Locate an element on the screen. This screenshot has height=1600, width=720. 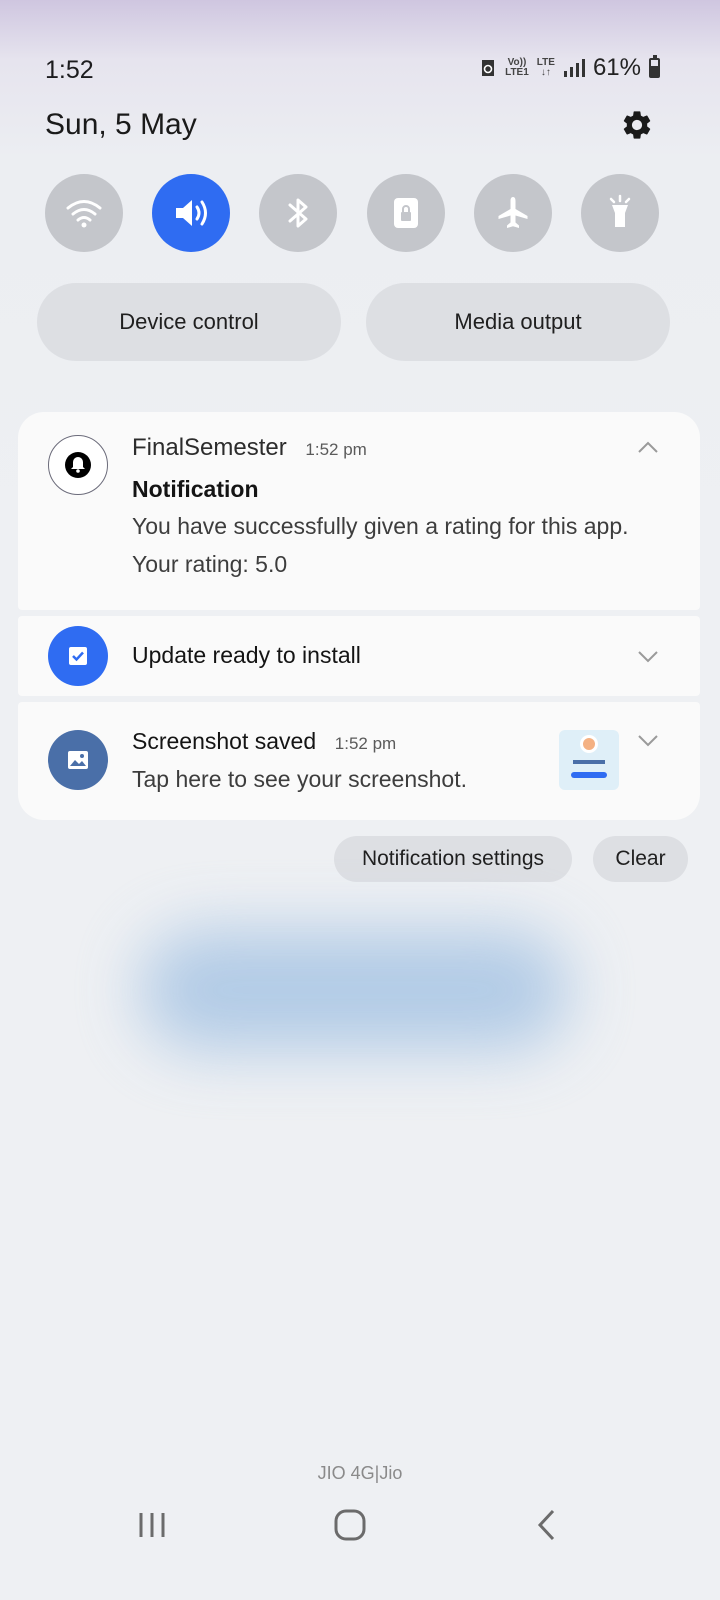
image-icon is located at coordinates (78, 760).